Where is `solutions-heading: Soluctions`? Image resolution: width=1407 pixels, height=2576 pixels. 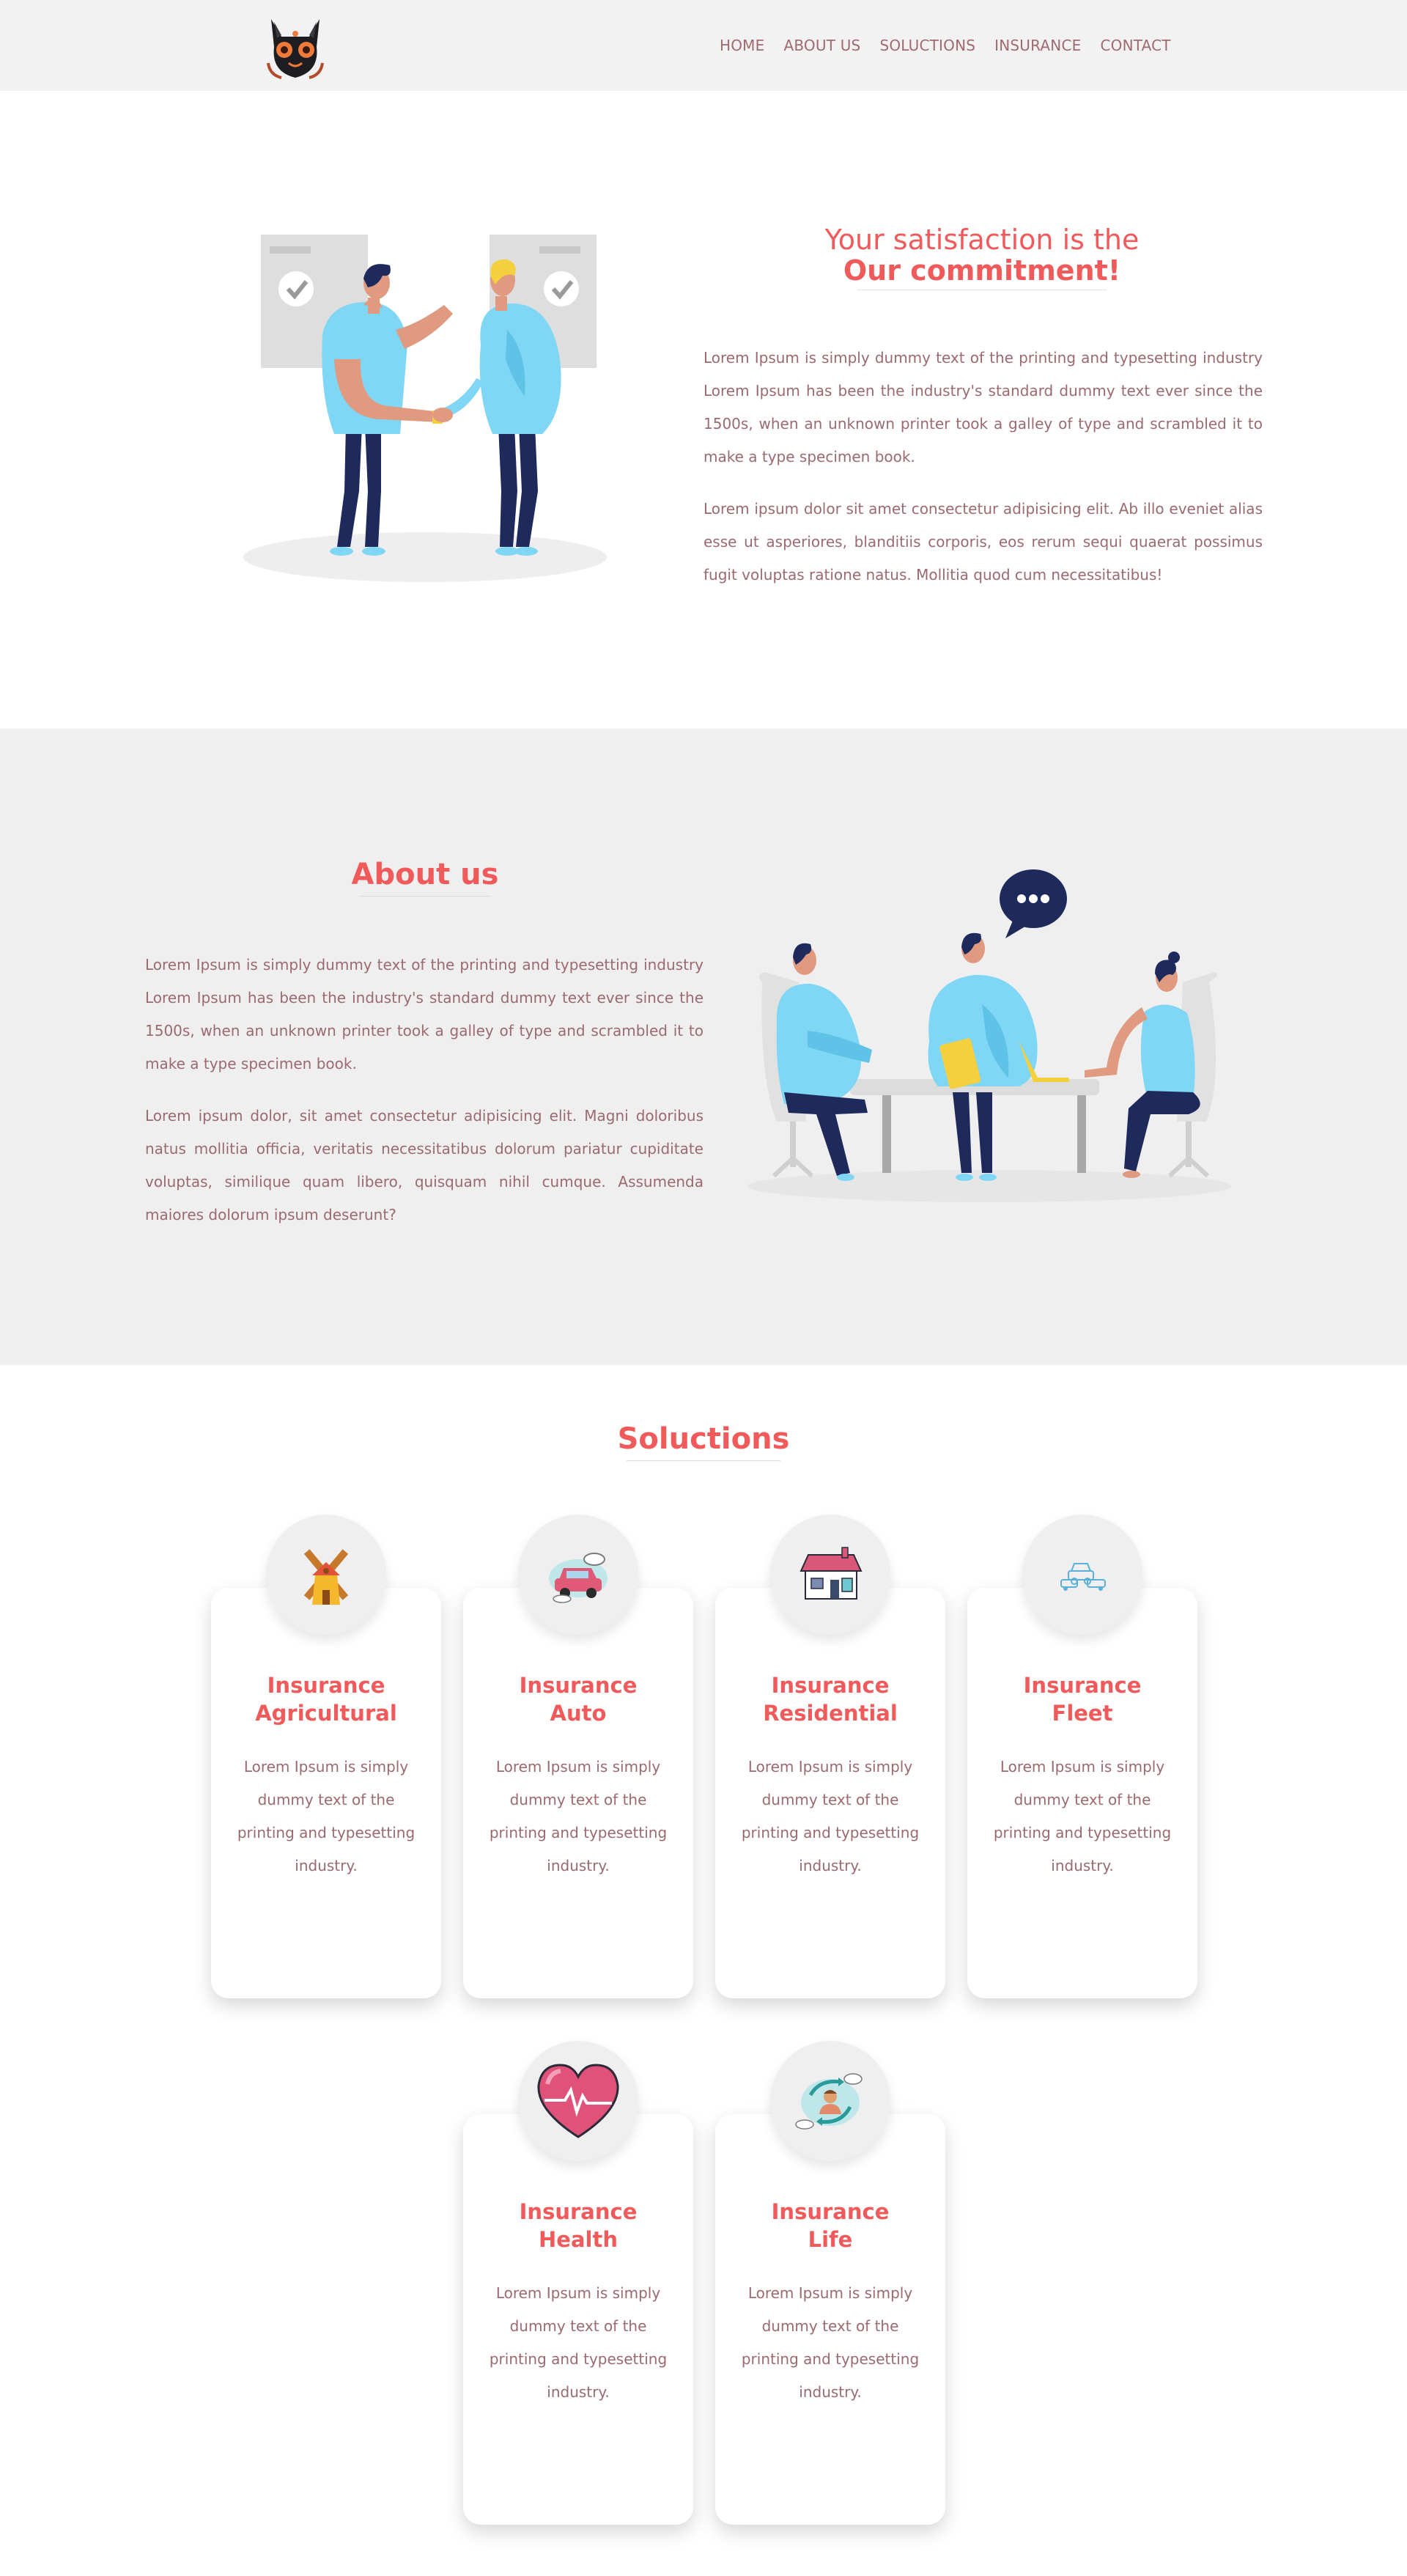 solutions-heading: Soluctions is located at coordinates (703, 1441).